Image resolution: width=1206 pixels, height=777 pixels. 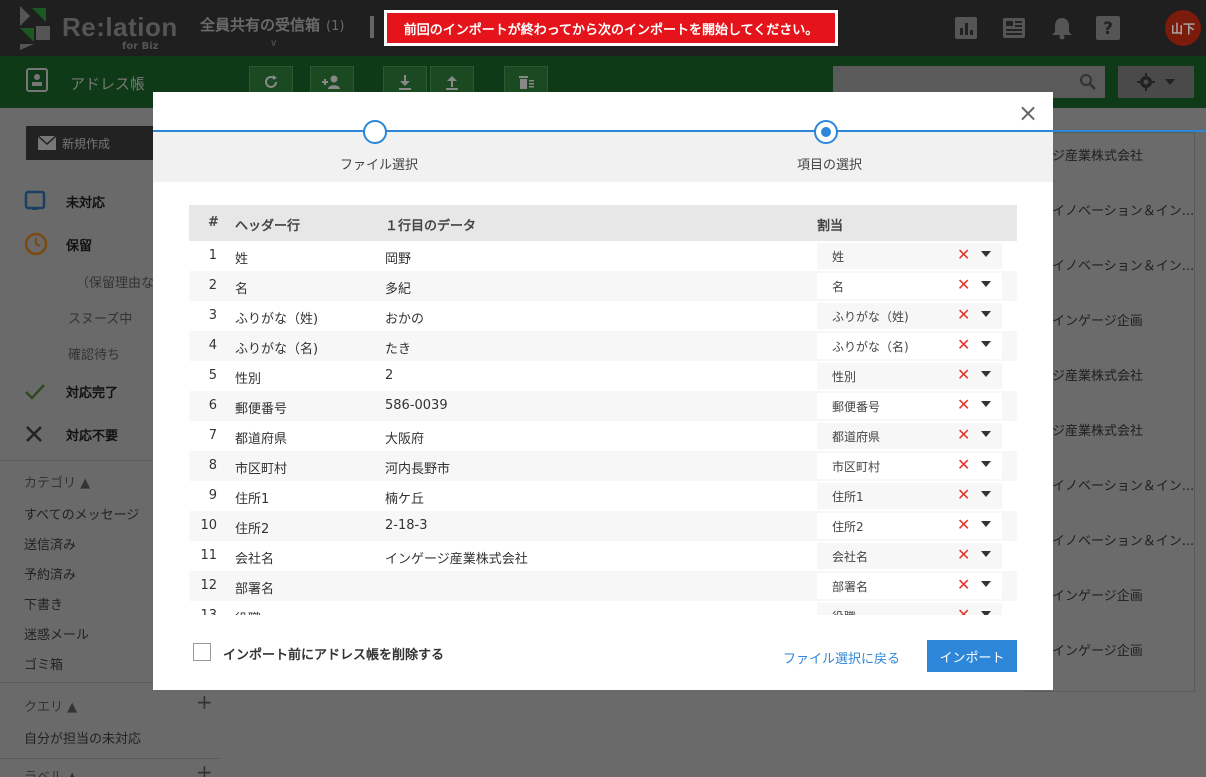 What do you see at coordinates (1183, 28) in the screenshot?
I see `user-avatar: 山下` at bounding box center [1183, 28].